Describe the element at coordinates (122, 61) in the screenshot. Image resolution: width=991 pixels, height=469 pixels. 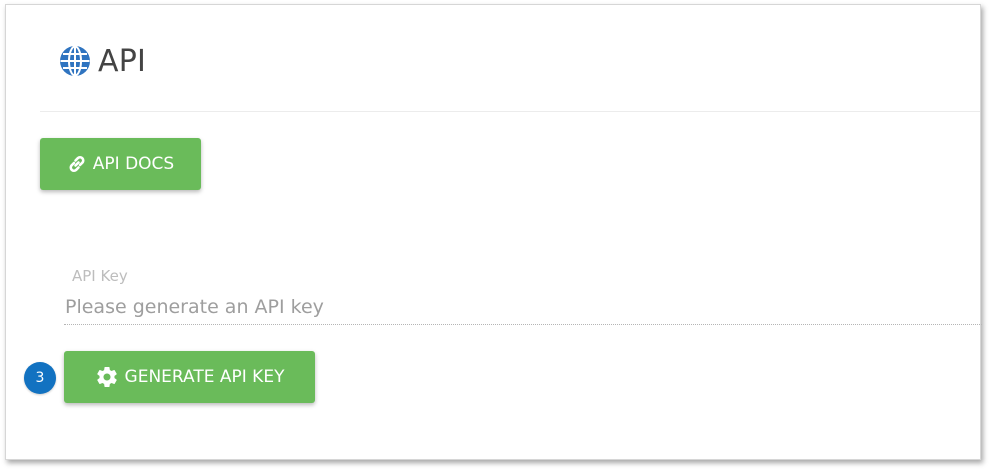
I see `page-title: API` at that location.